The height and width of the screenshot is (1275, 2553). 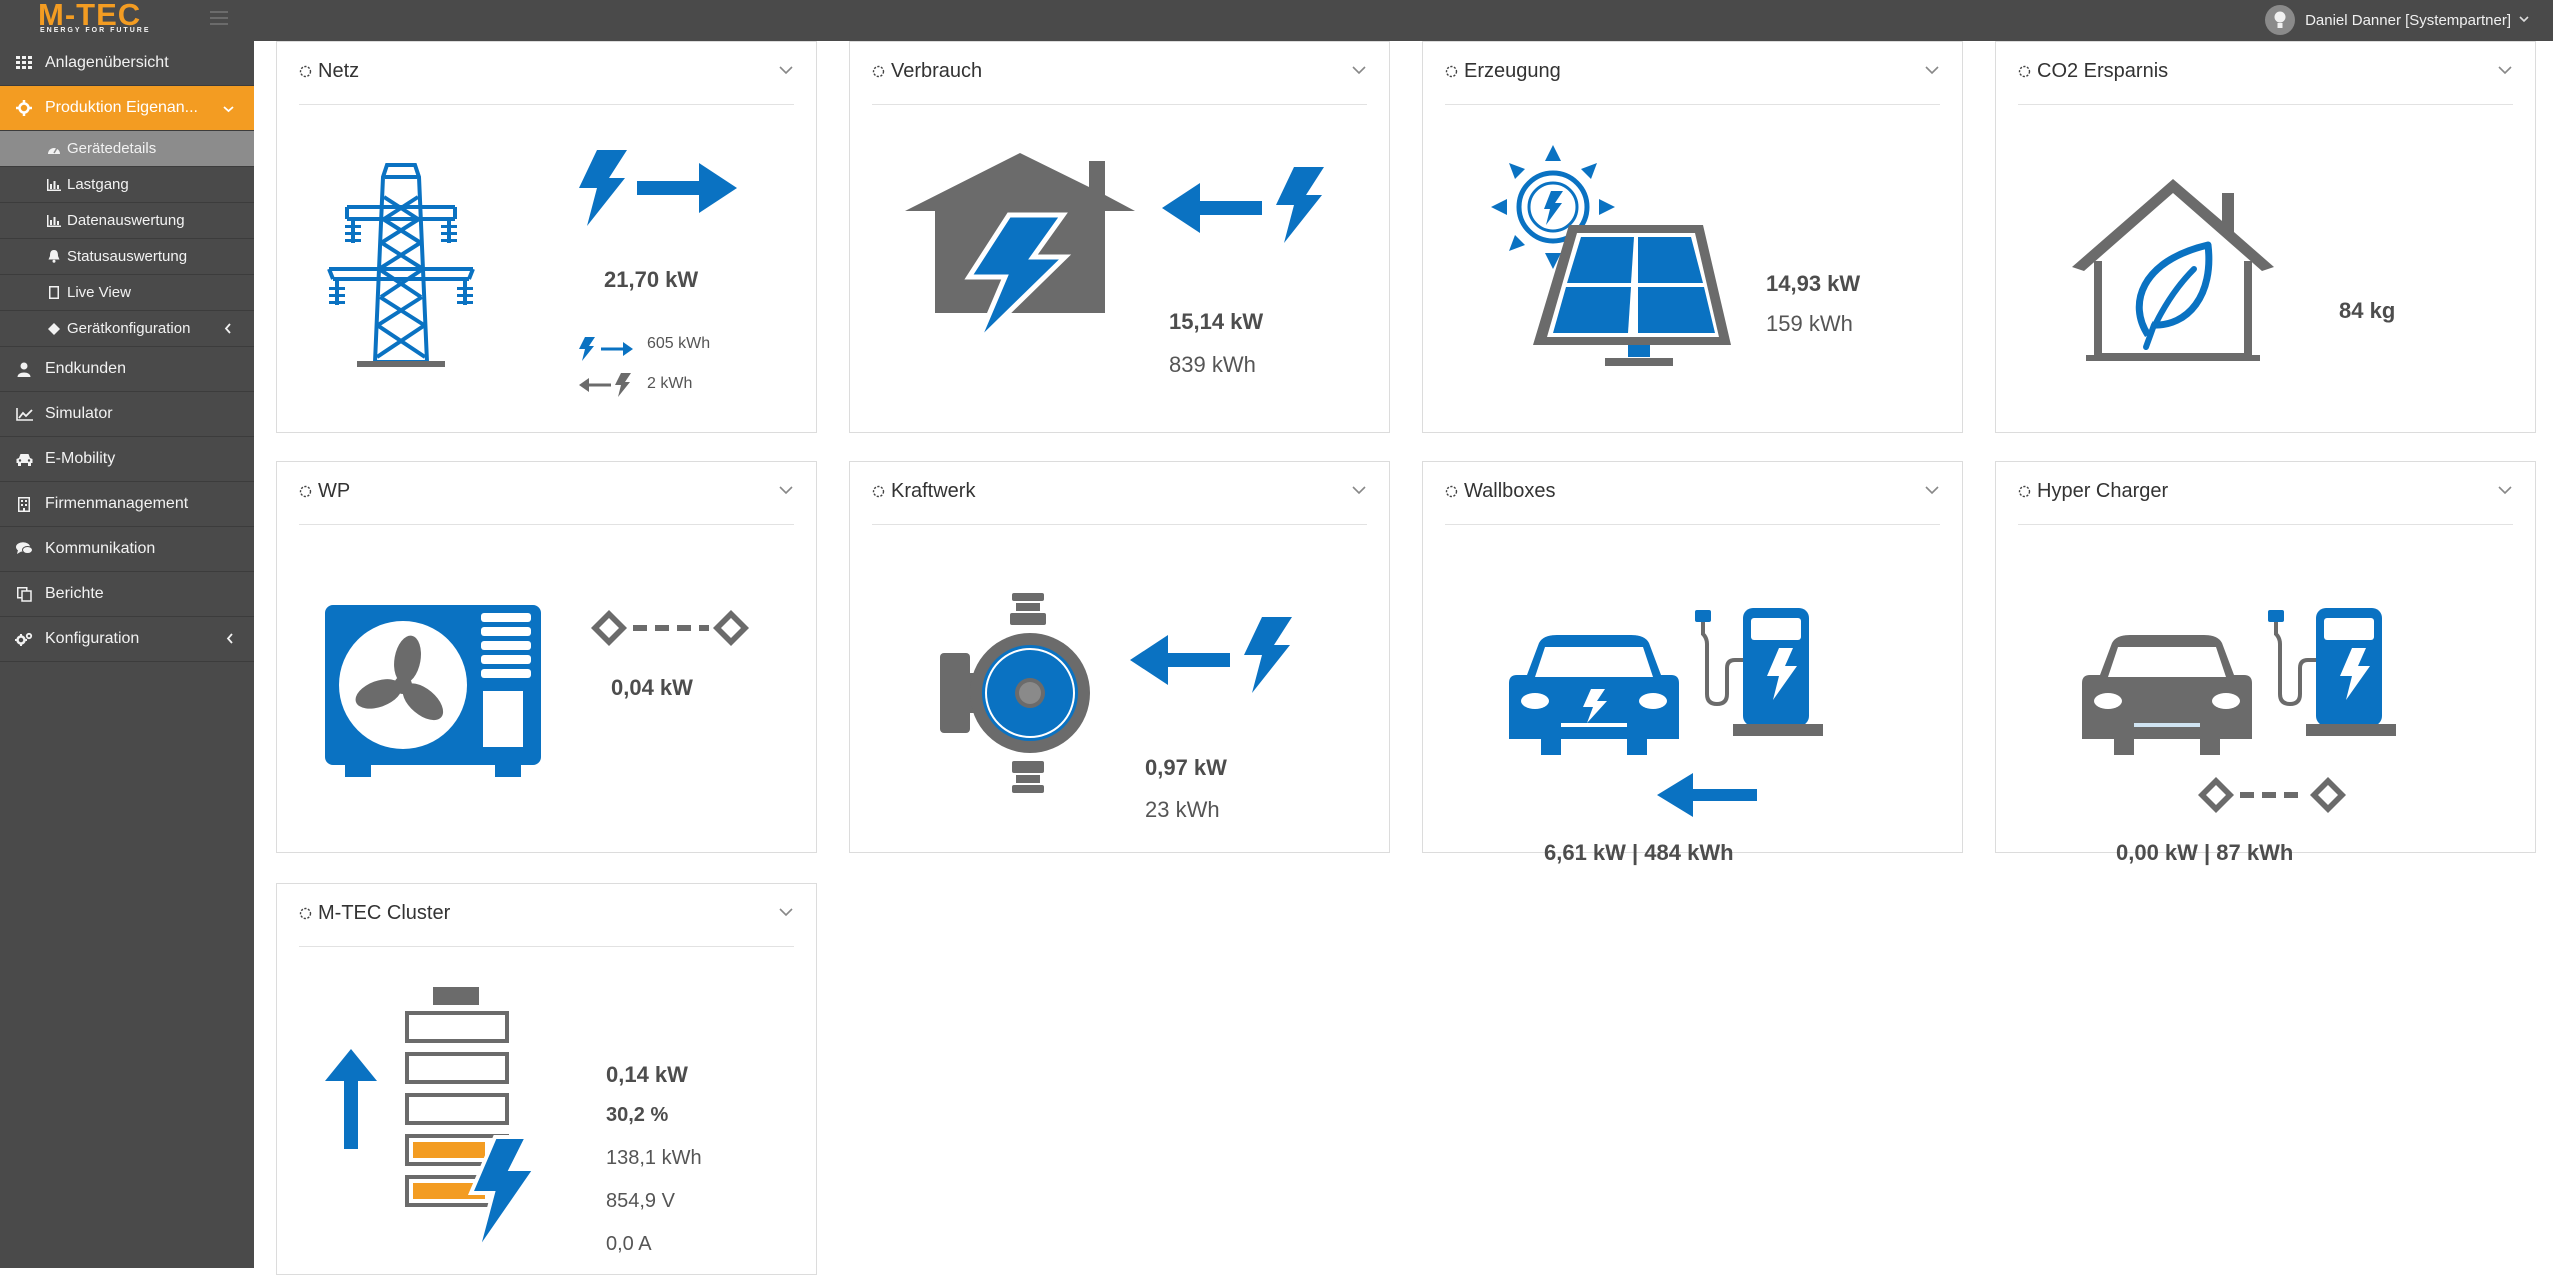 What do you see at coordinates (127, 293) in the screenshot?
I see `sidebar-item-live-view: Live View` at bounding box center [127, 293].